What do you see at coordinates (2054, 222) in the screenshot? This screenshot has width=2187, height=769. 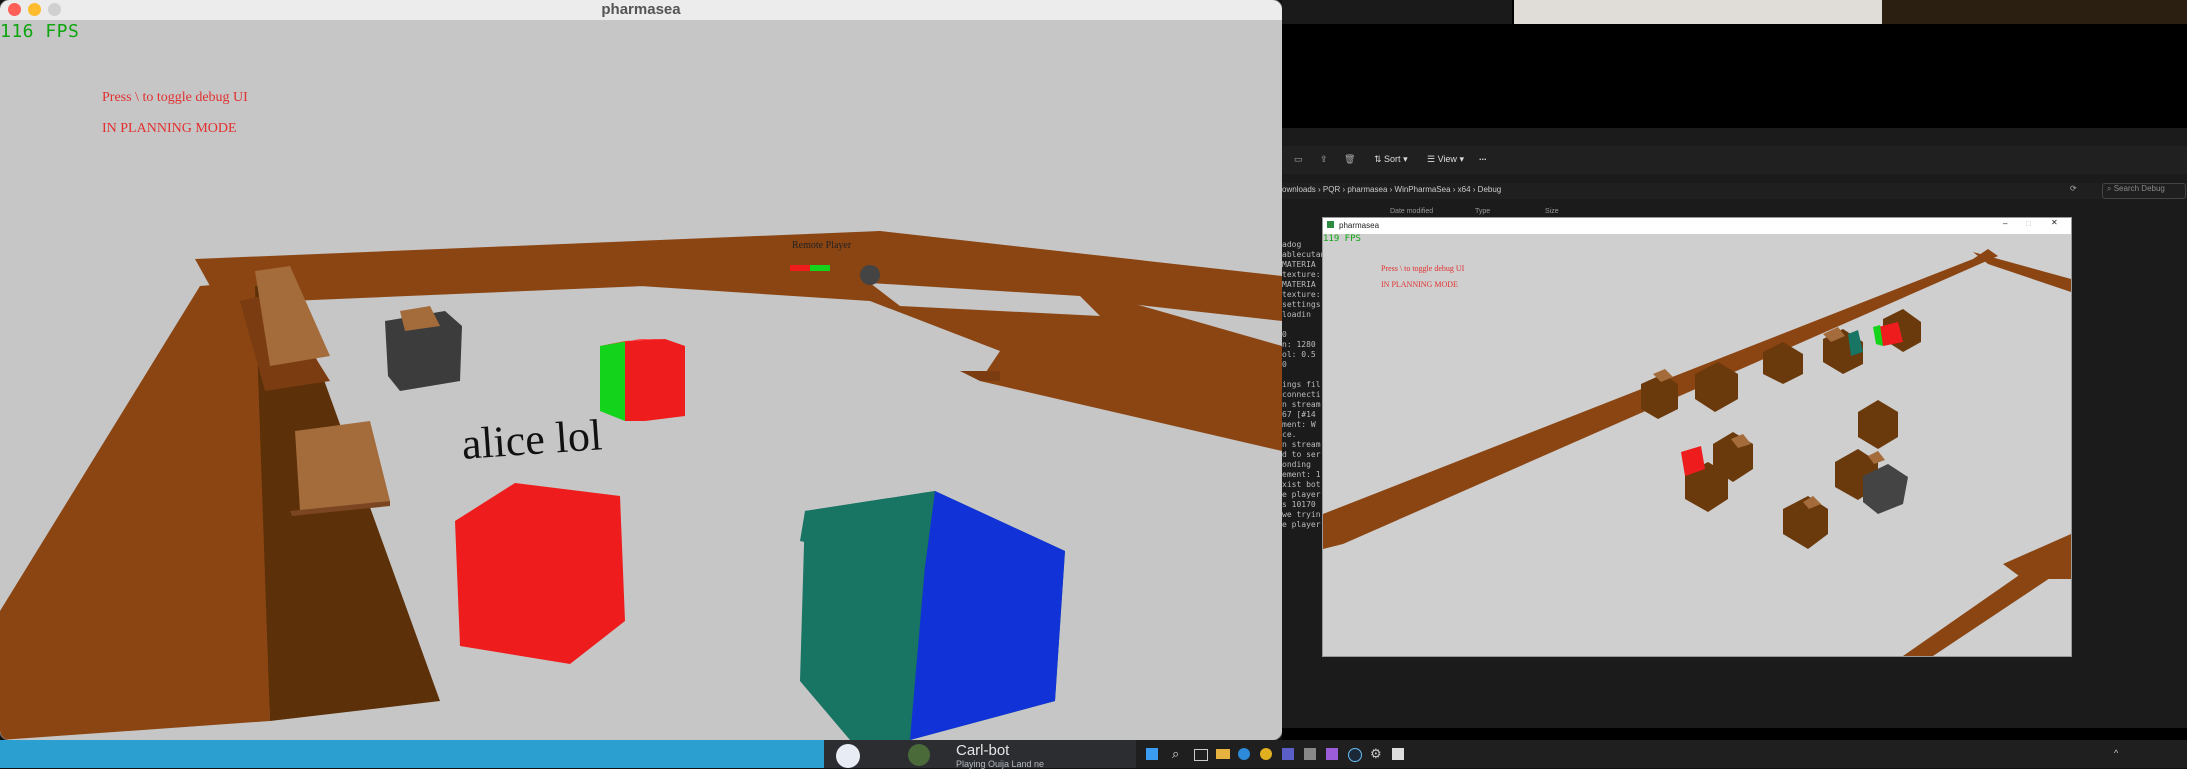 I see `close-button: ✕` at bounding box center [2054, 222].